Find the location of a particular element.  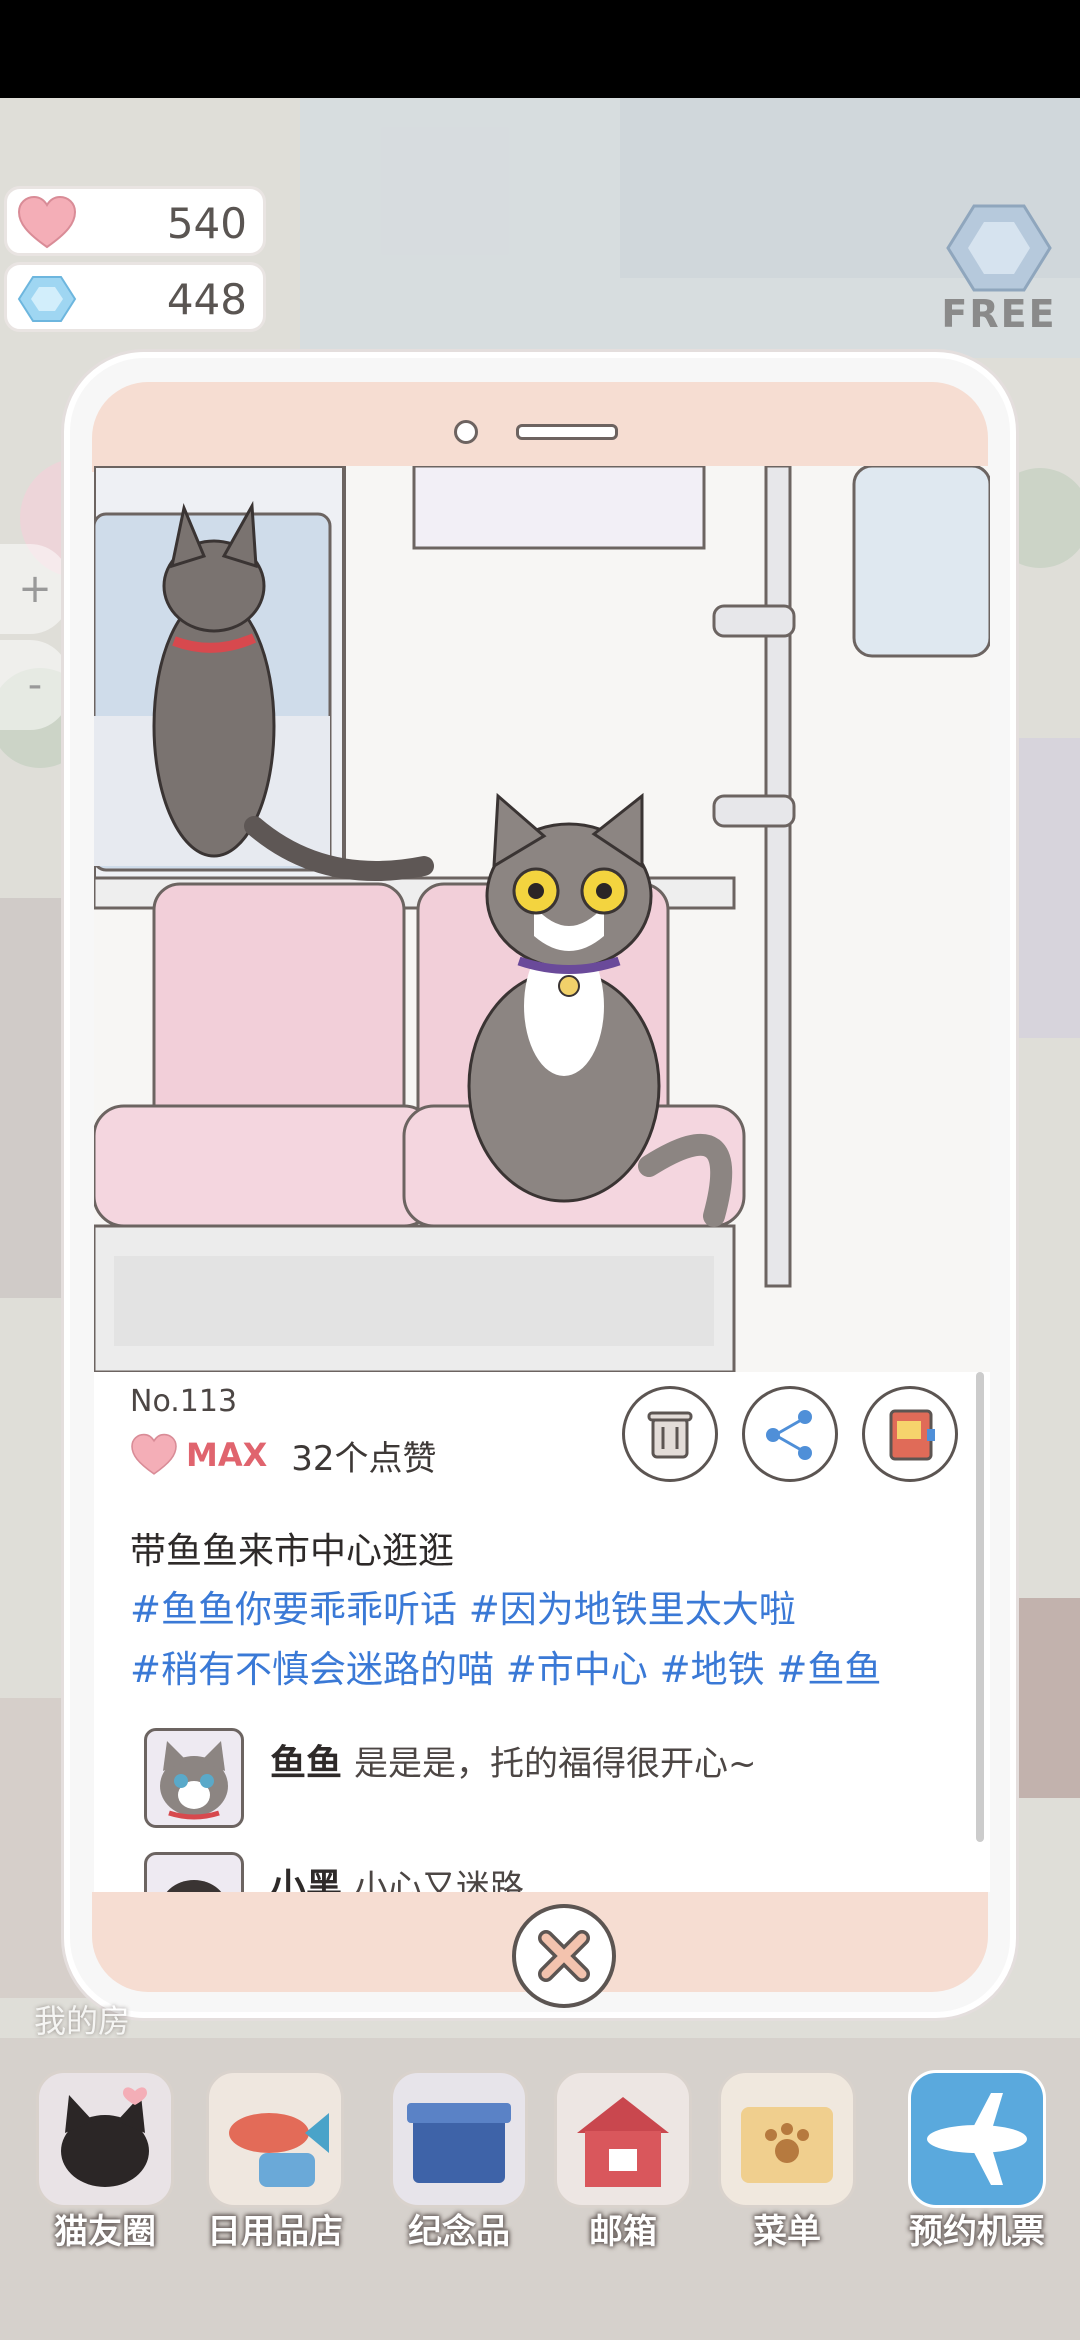

tag: #鱼鱼你要乖乖听话 is located at coordinates (293, 1609).